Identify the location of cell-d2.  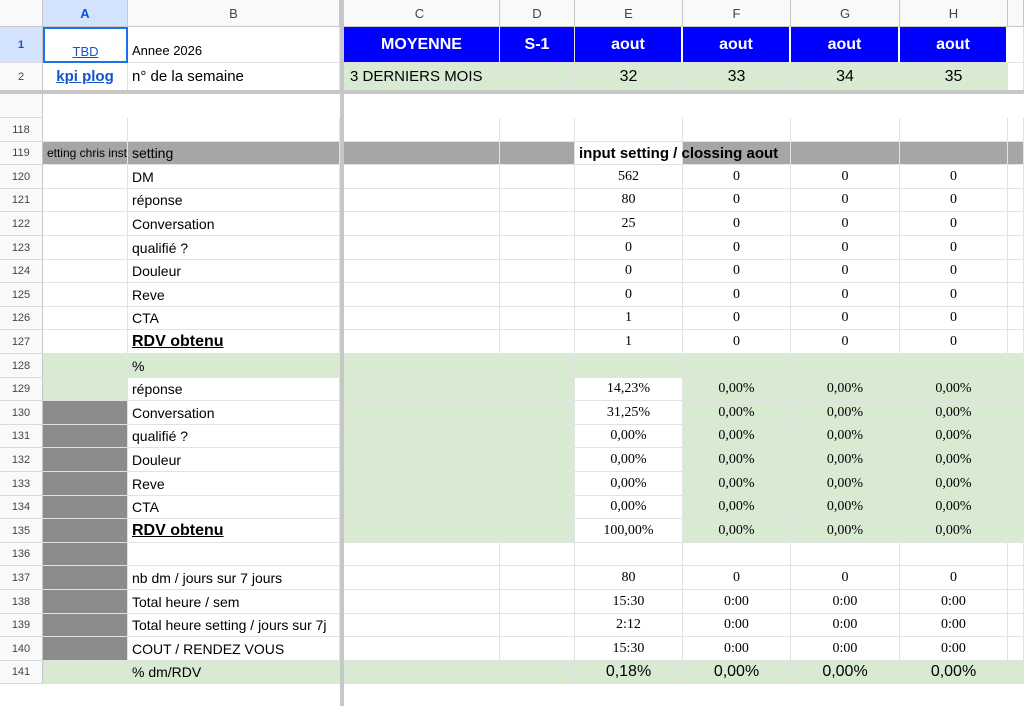
(537, 77).